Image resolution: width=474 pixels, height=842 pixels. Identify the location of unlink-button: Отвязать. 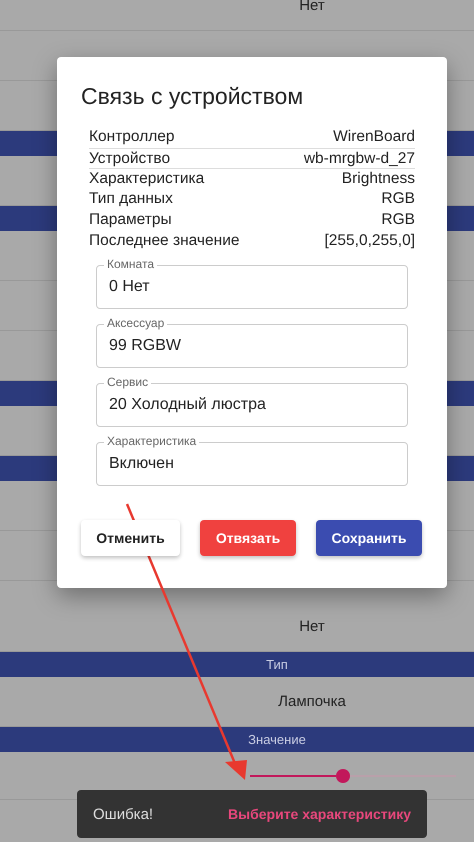
(248, 538).